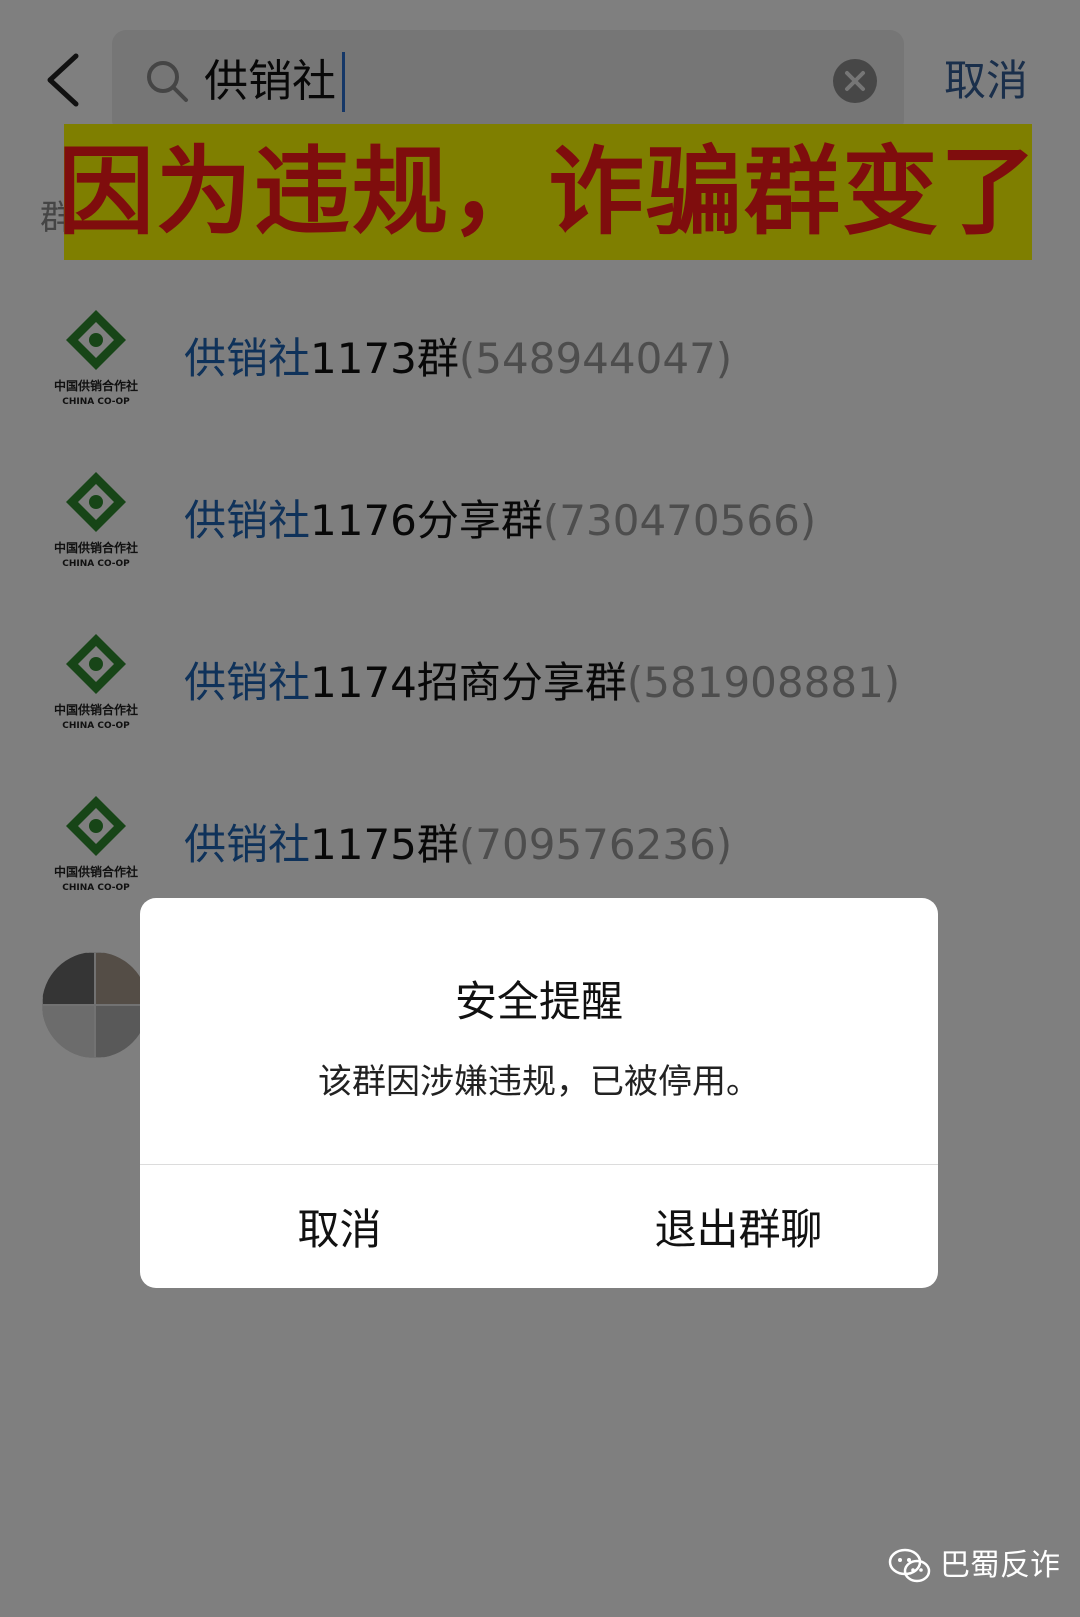 The height and width of the screenshot is (1617, 1080). What do you see at coordinates (539, 1082) in the screenshot?
I see `dialog-message: 该群因涉嫌违规，已被停用。` at bounding box center [539, 1082].